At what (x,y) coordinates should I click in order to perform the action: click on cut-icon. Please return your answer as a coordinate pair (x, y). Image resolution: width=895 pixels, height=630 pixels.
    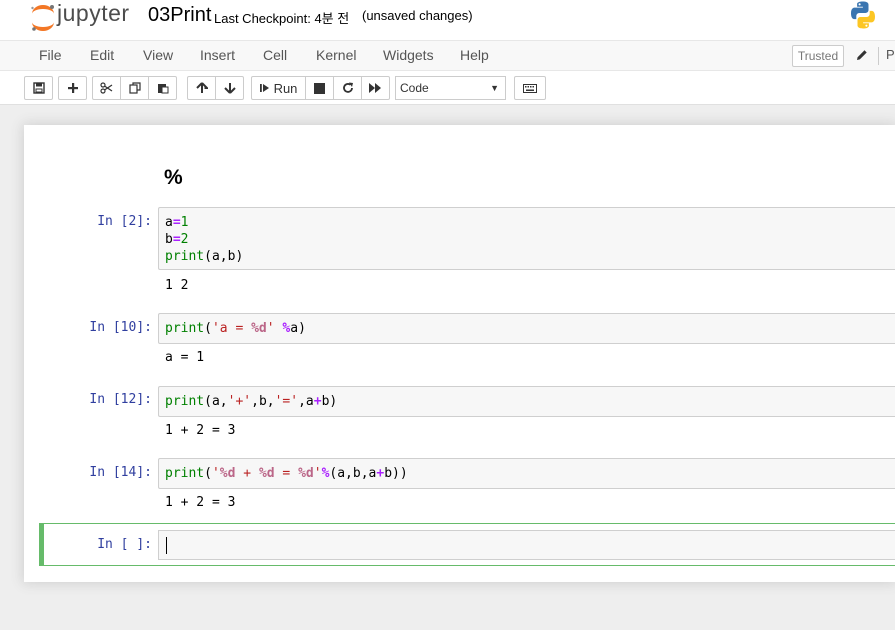
    Looking at the image, I should click on (106, 88).